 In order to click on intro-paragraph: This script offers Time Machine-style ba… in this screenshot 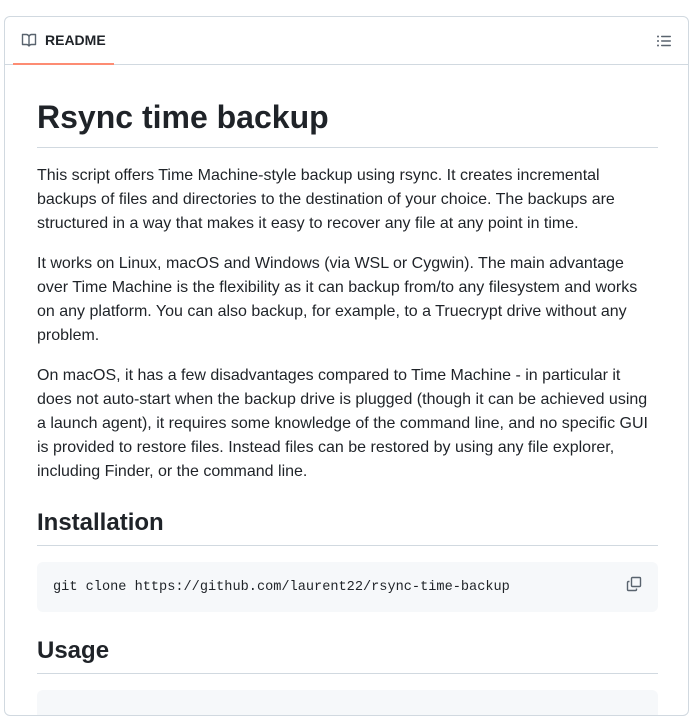, I will do `click(326, 199)`.